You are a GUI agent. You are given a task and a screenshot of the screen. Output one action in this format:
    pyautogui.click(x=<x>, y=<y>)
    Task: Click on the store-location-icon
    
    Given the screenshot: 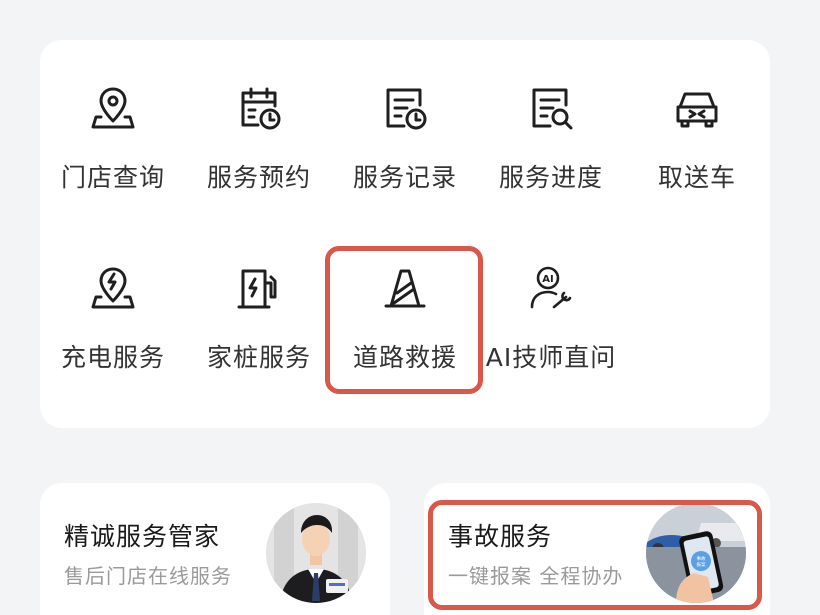 What is the action you would take?
    pyautogui.click(x=113, y=108)
    